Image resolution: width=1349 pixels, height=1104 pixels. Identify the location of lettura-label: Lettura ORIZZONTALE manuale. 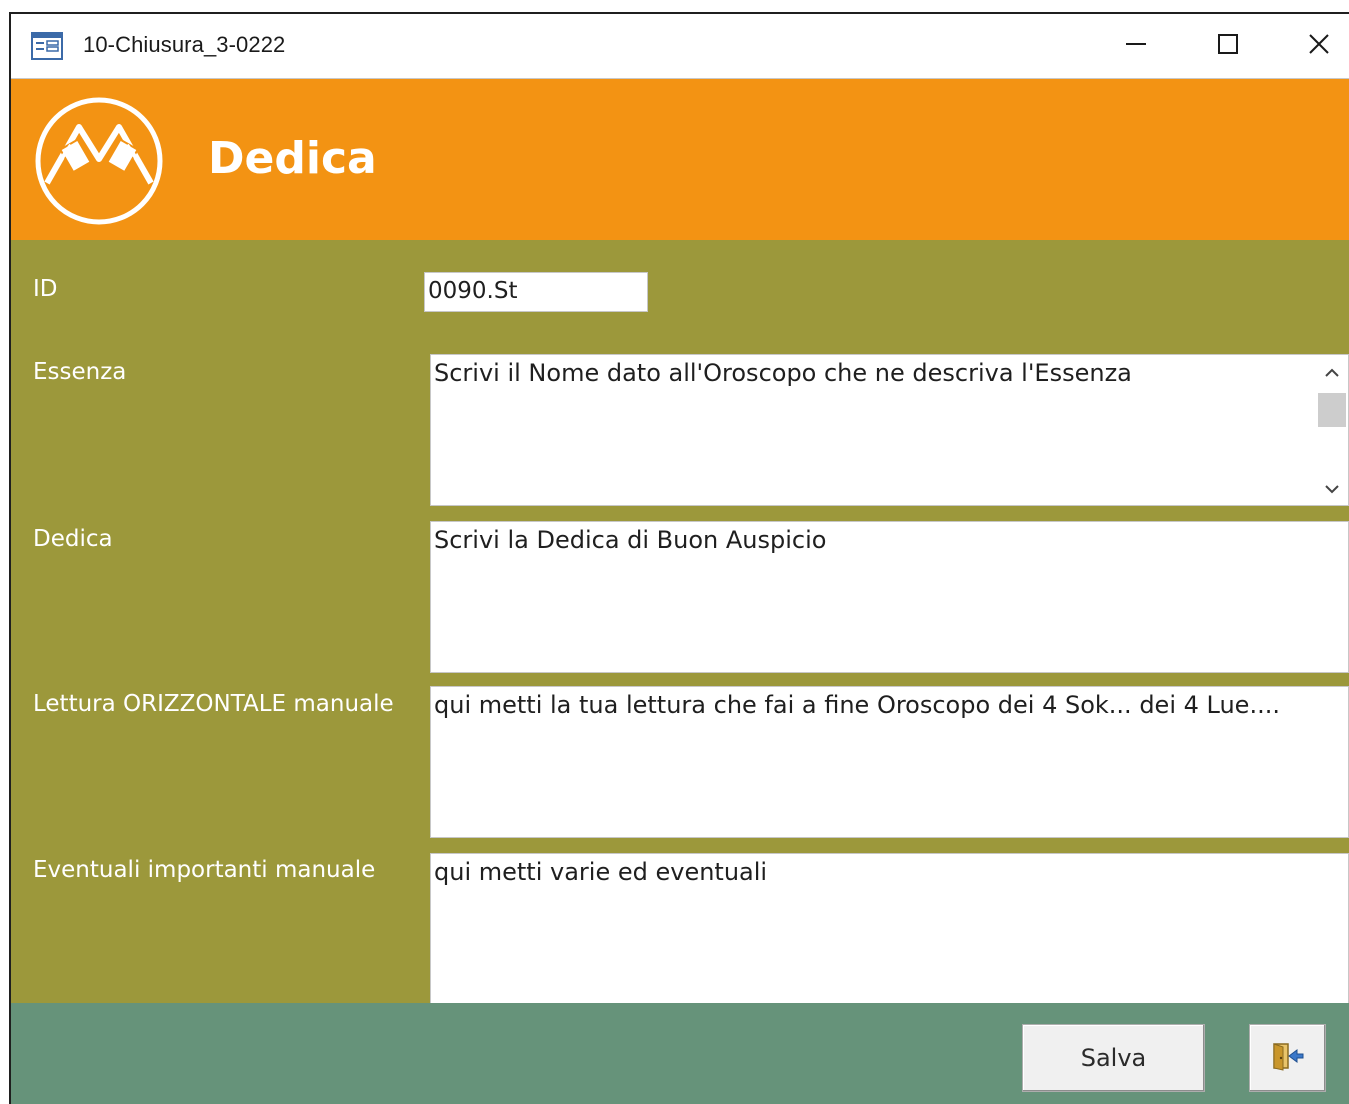
(213, 704).